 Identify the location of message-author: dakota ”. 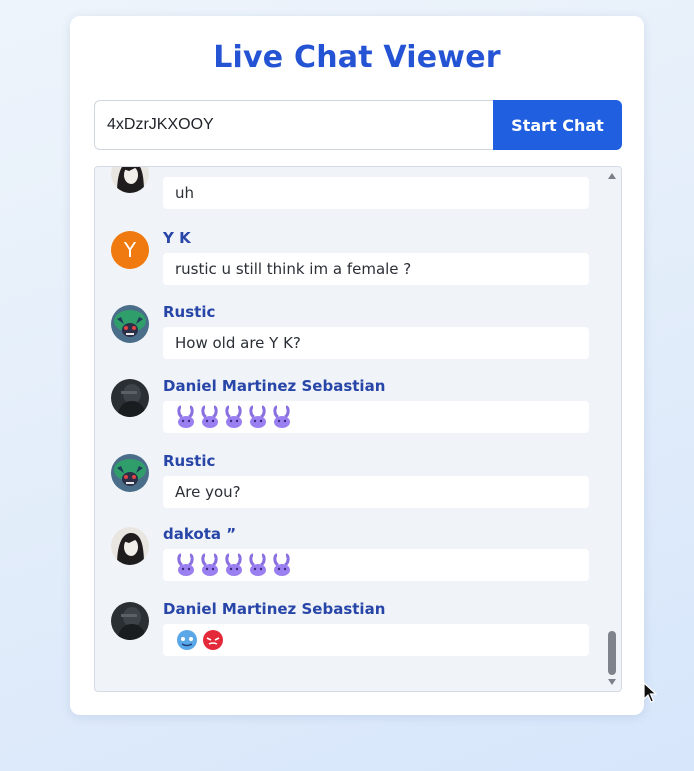
(200, 534).